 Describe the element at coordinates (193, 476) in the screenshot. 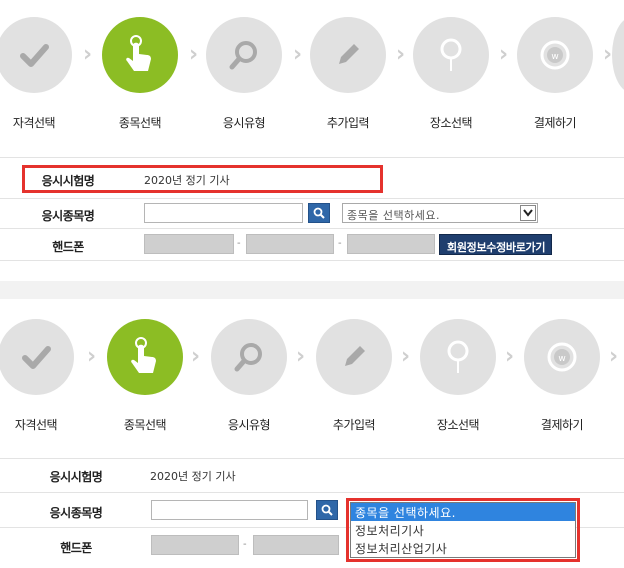

I see `exam-name-value: 2020년 정기 기사` at that location.